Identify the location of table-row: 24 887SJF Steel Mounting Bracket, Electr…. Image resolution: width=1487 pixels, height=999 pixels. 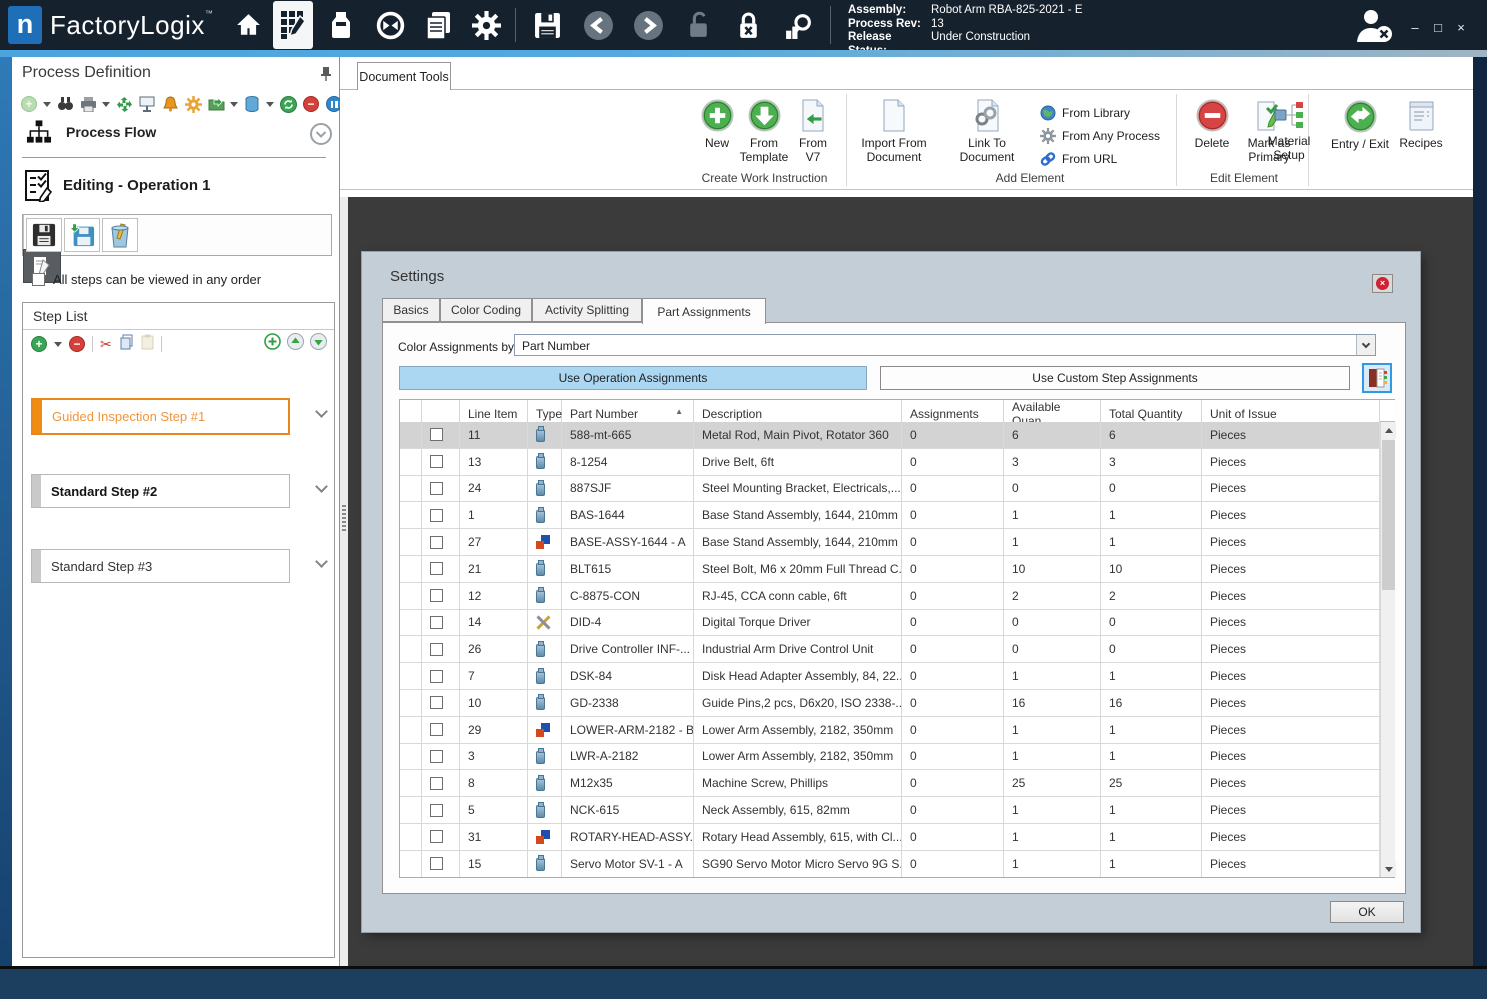
(890, 489).